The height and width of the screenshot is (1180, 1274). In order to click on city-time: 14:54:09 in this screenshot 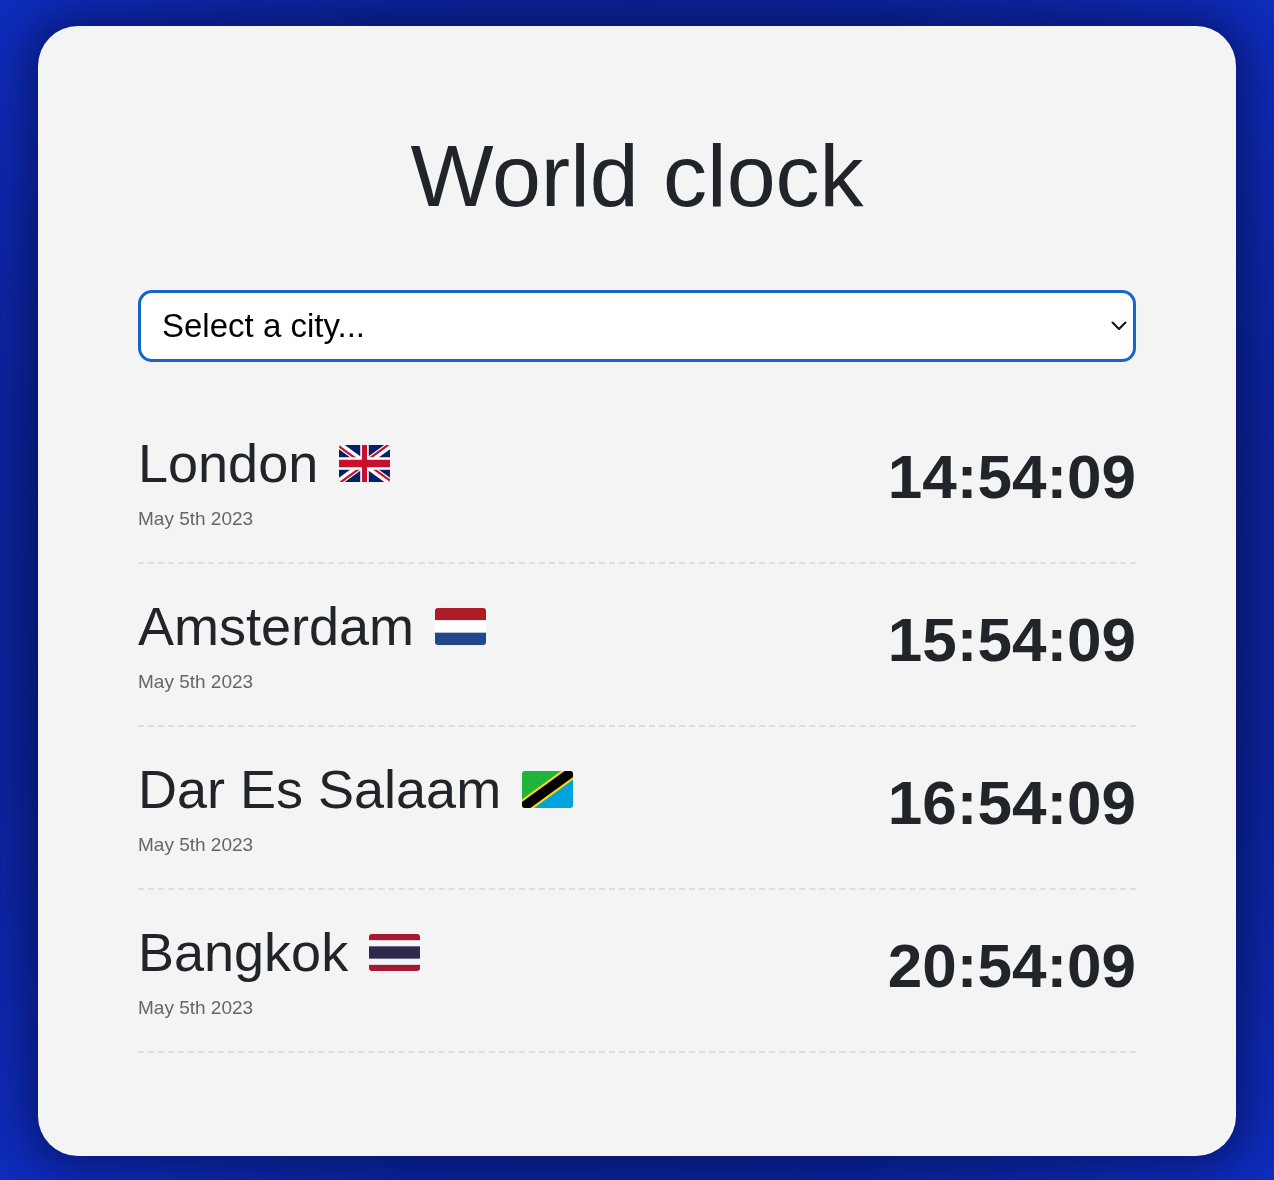, I will do `click(1011, 476)`.